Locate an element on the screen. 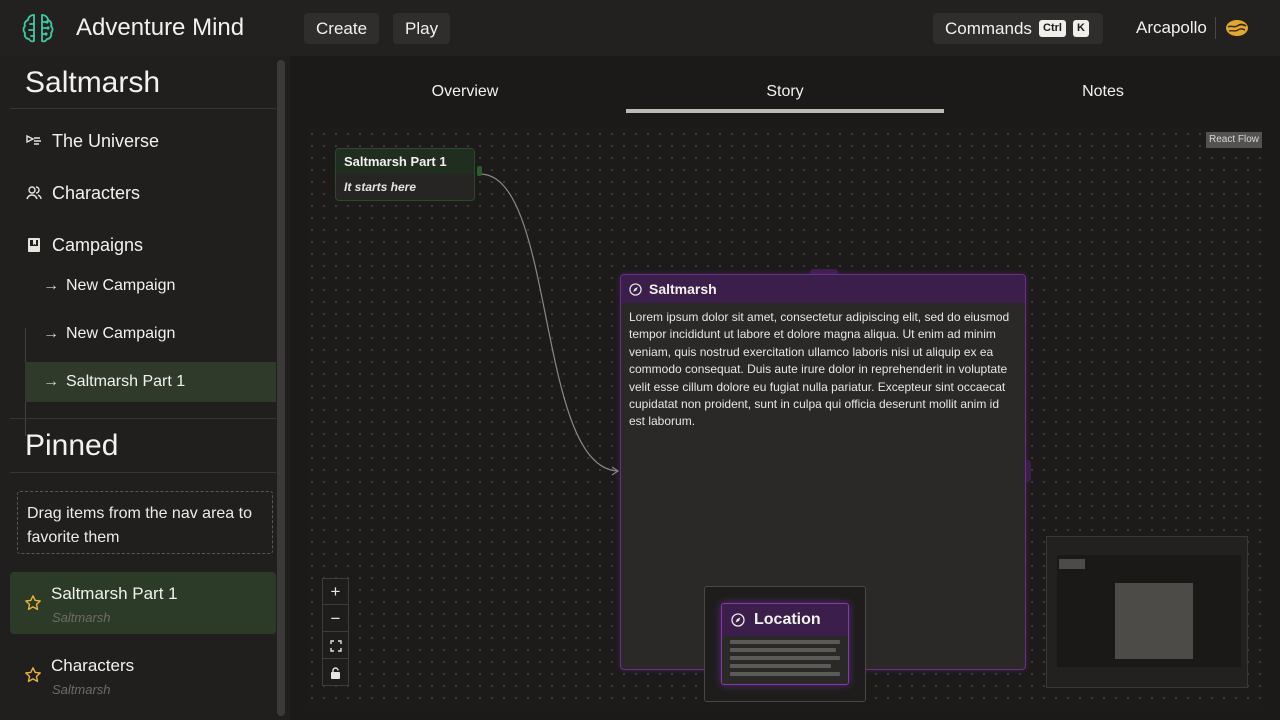 Image resolution: width=1280 pixels, height=720 pixels. pinned-item: Characters Saltmarsh is located at coordinates (143, 675).